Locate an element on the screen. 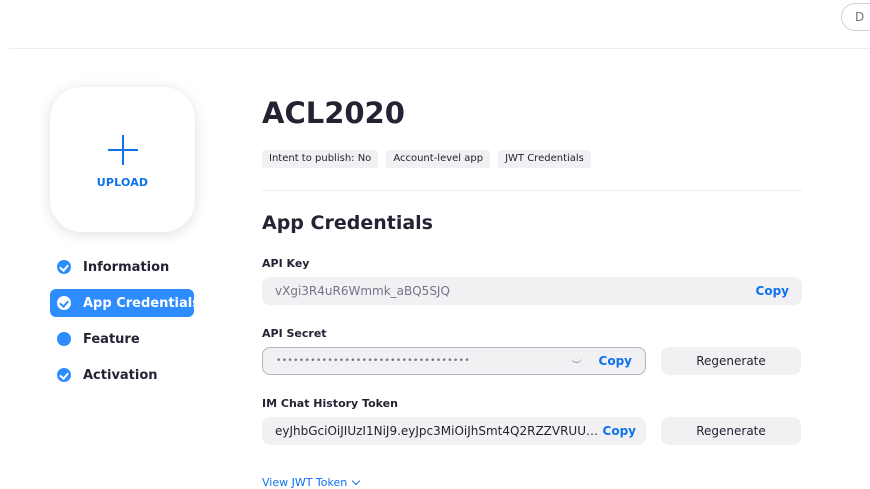 This screenshot has height=489, width=870. upload-button: UPLOAD is located at coordinates (122, 159).